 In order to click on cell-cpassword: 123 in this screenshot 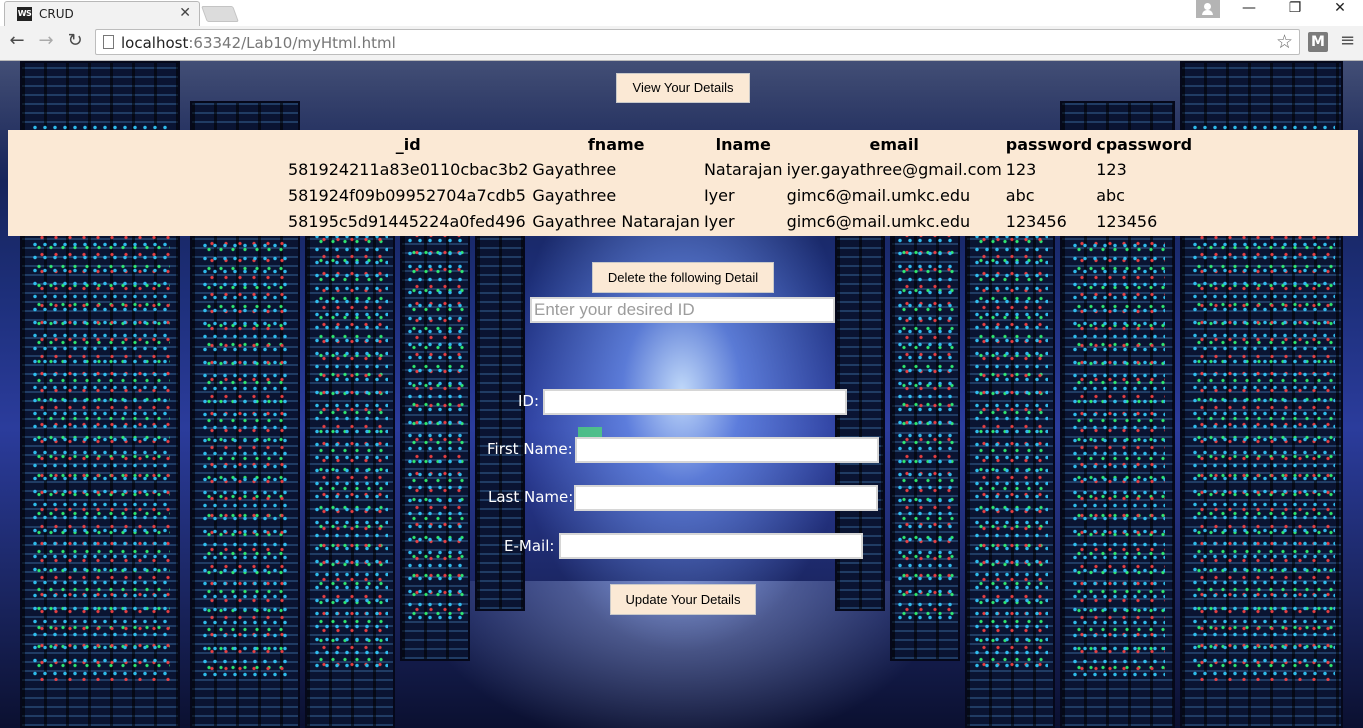, I will do `click(1111, 169)`.